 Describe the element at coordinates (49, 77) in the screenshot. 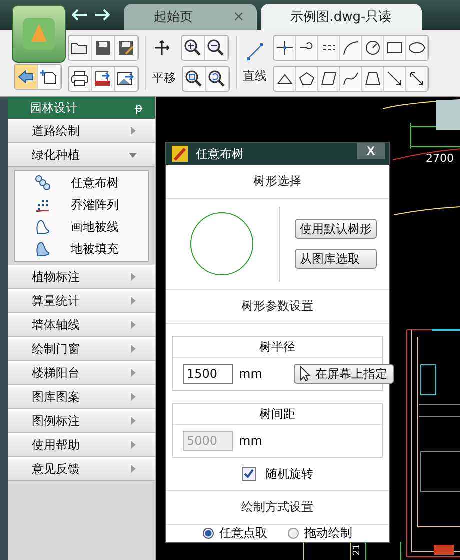

I see `new-page-button` at that location.